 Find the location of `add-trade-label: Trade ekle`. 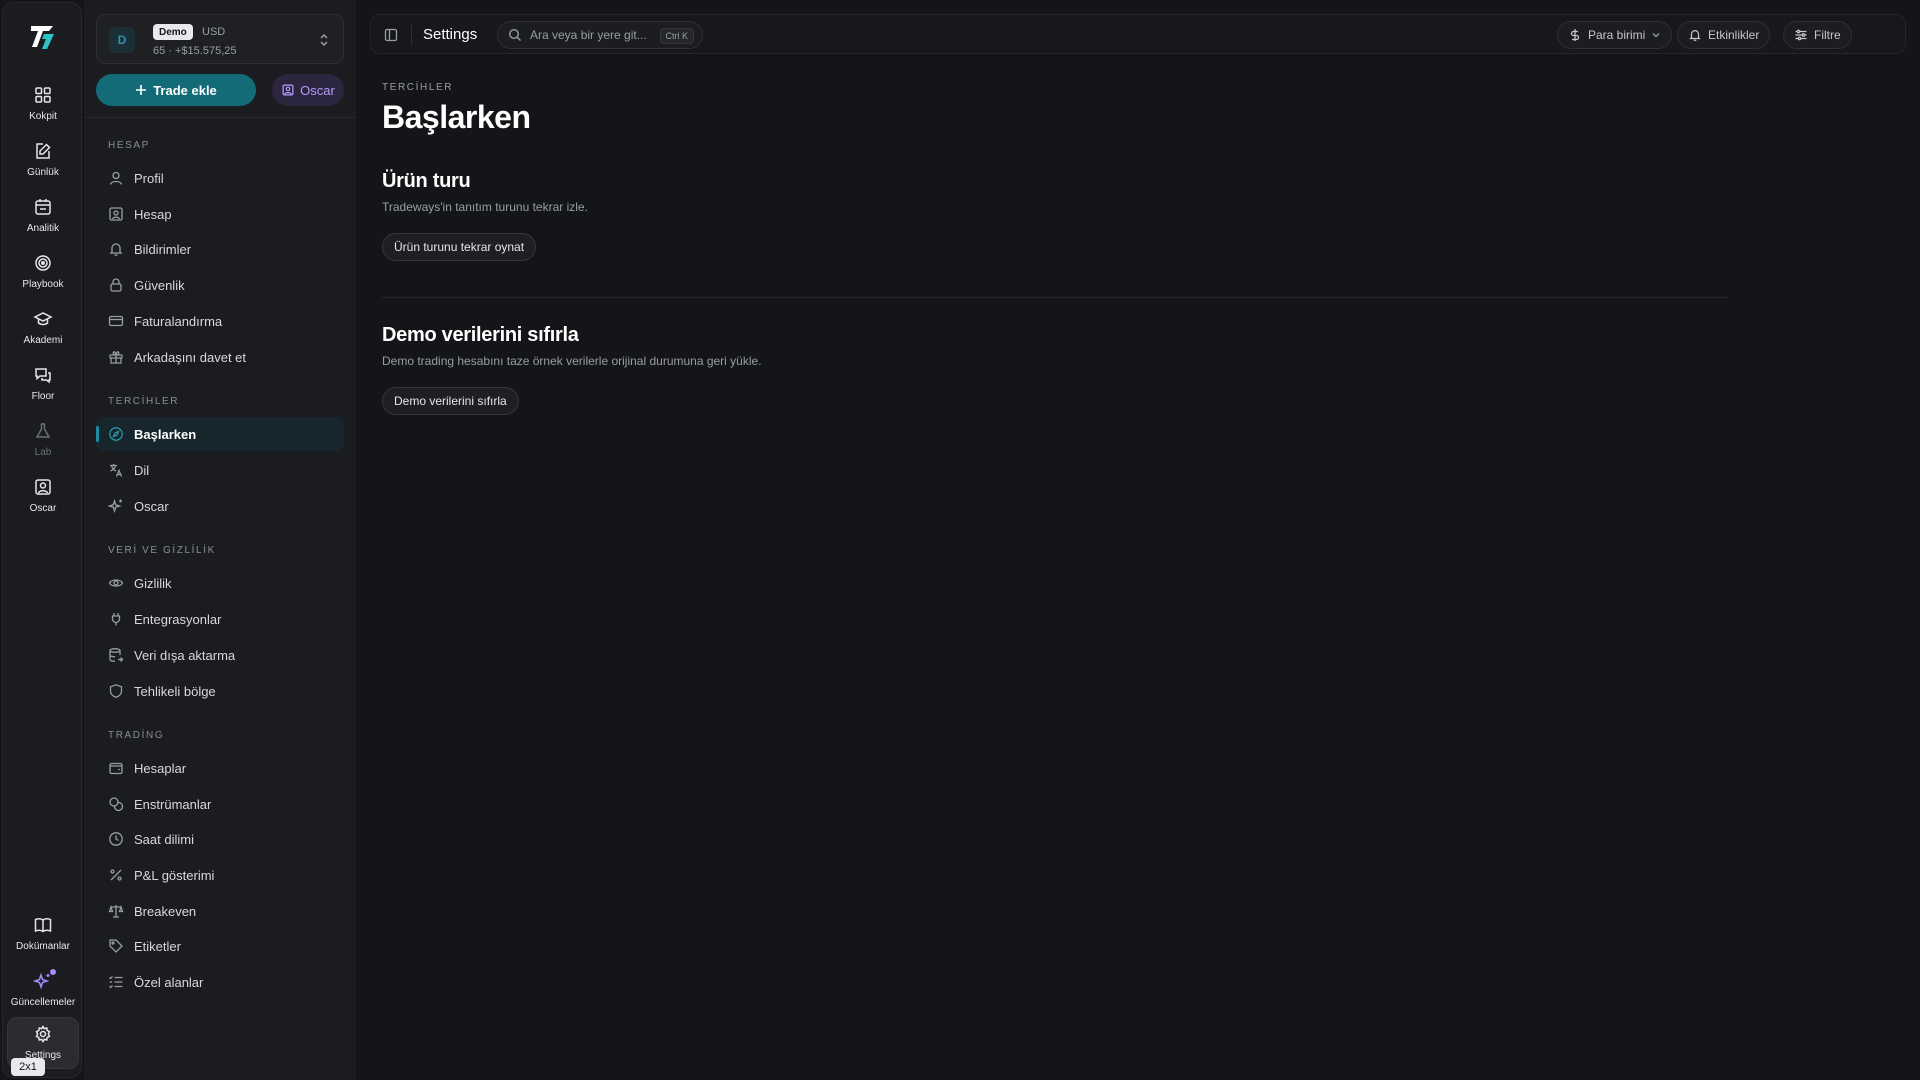

add-trade-label: Trade ekle is located at coordinates (185, 90).